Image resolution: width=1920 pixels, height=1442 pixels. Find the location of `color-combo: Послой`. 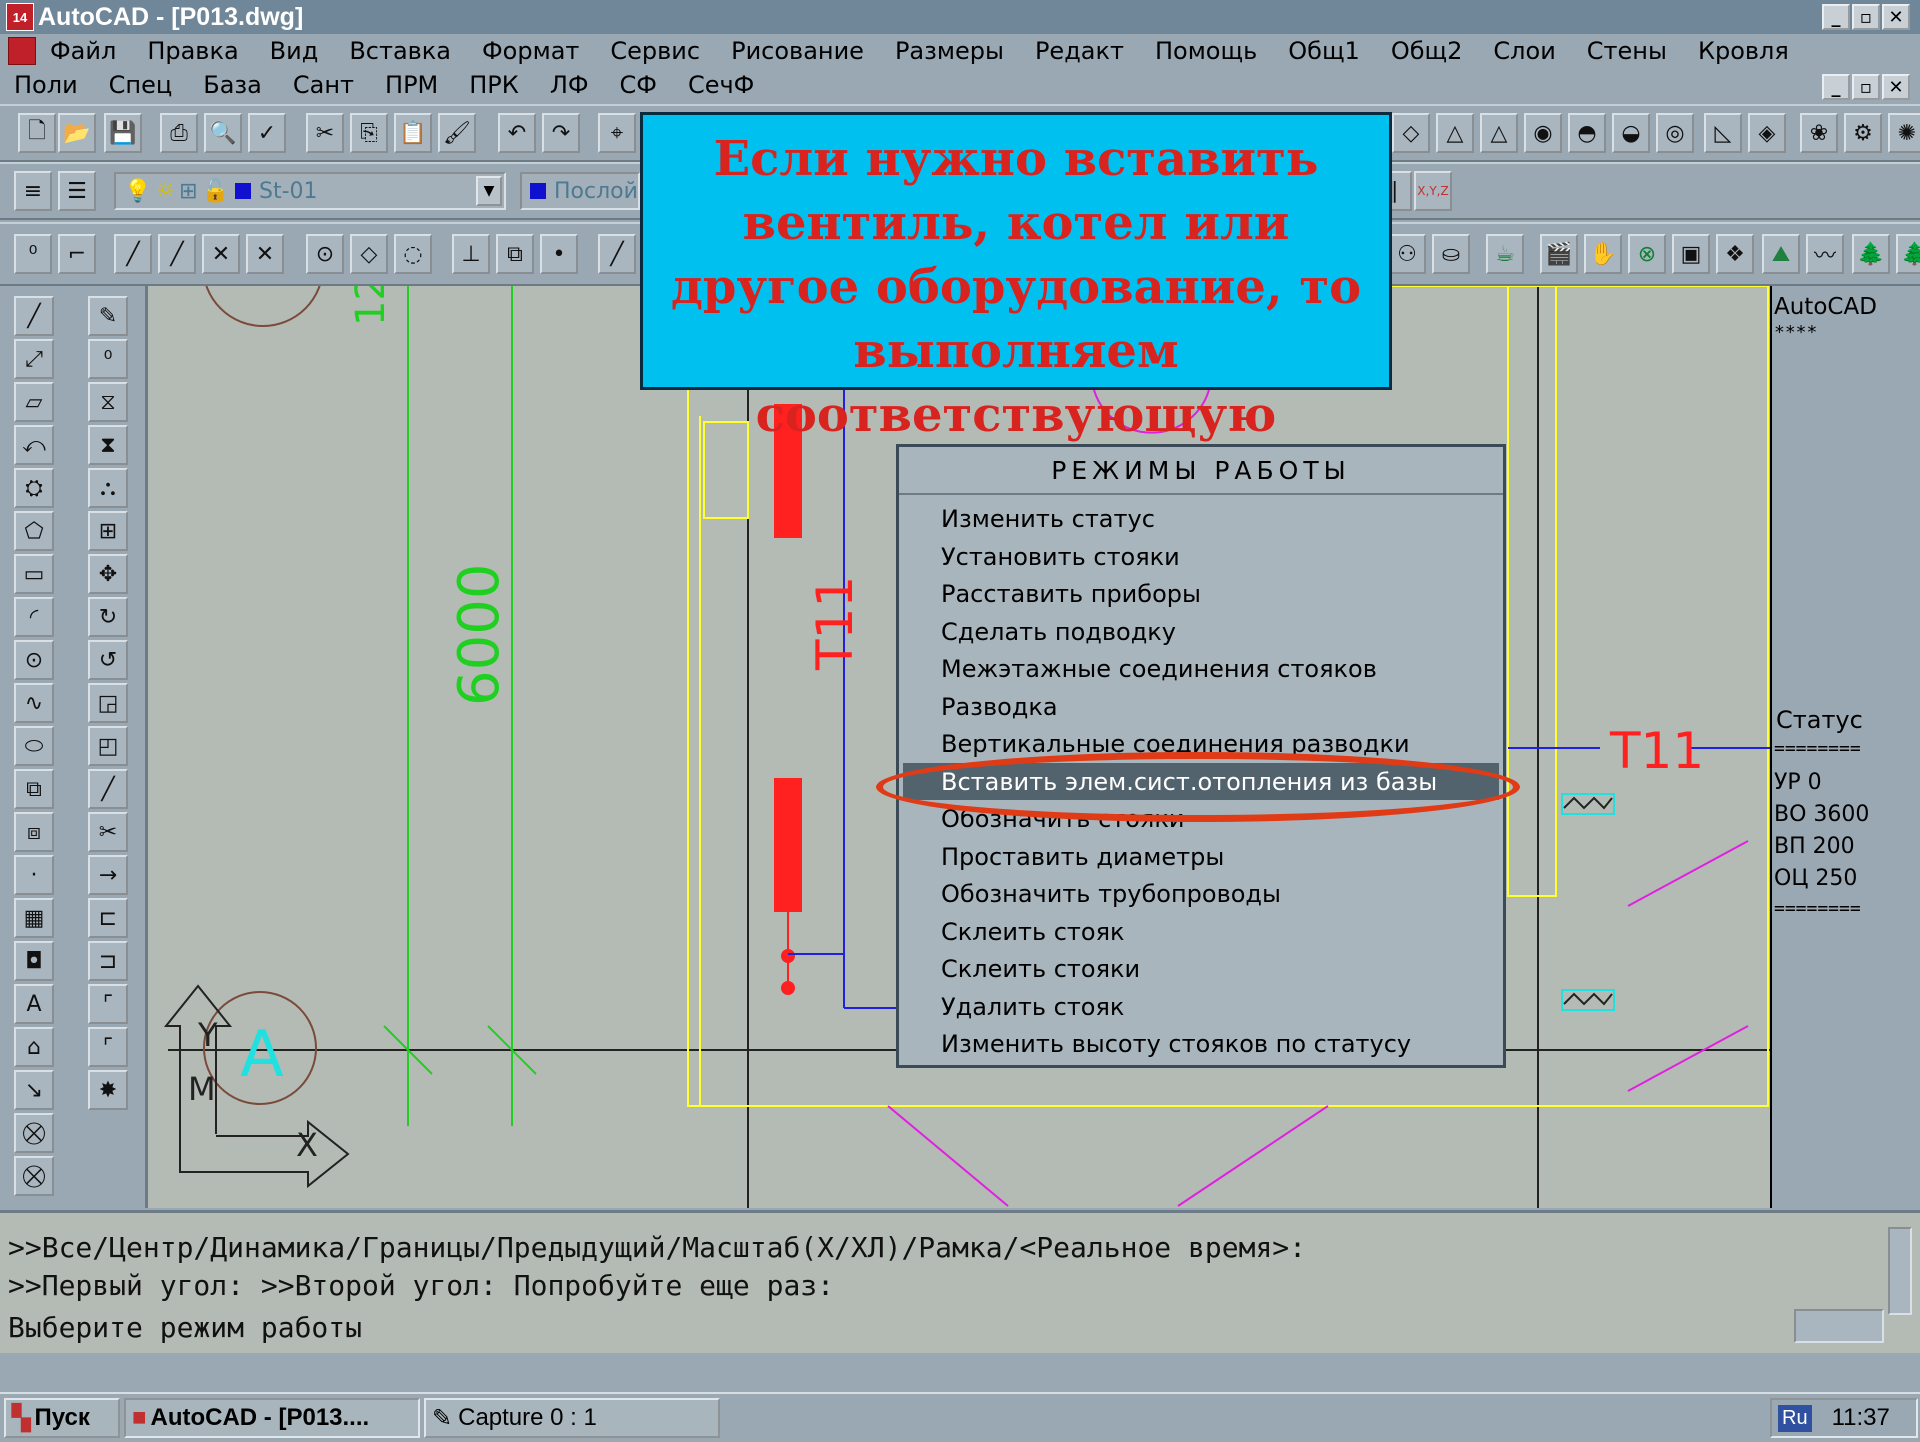

color-combo: Послой is located at coordinates (580, 191).